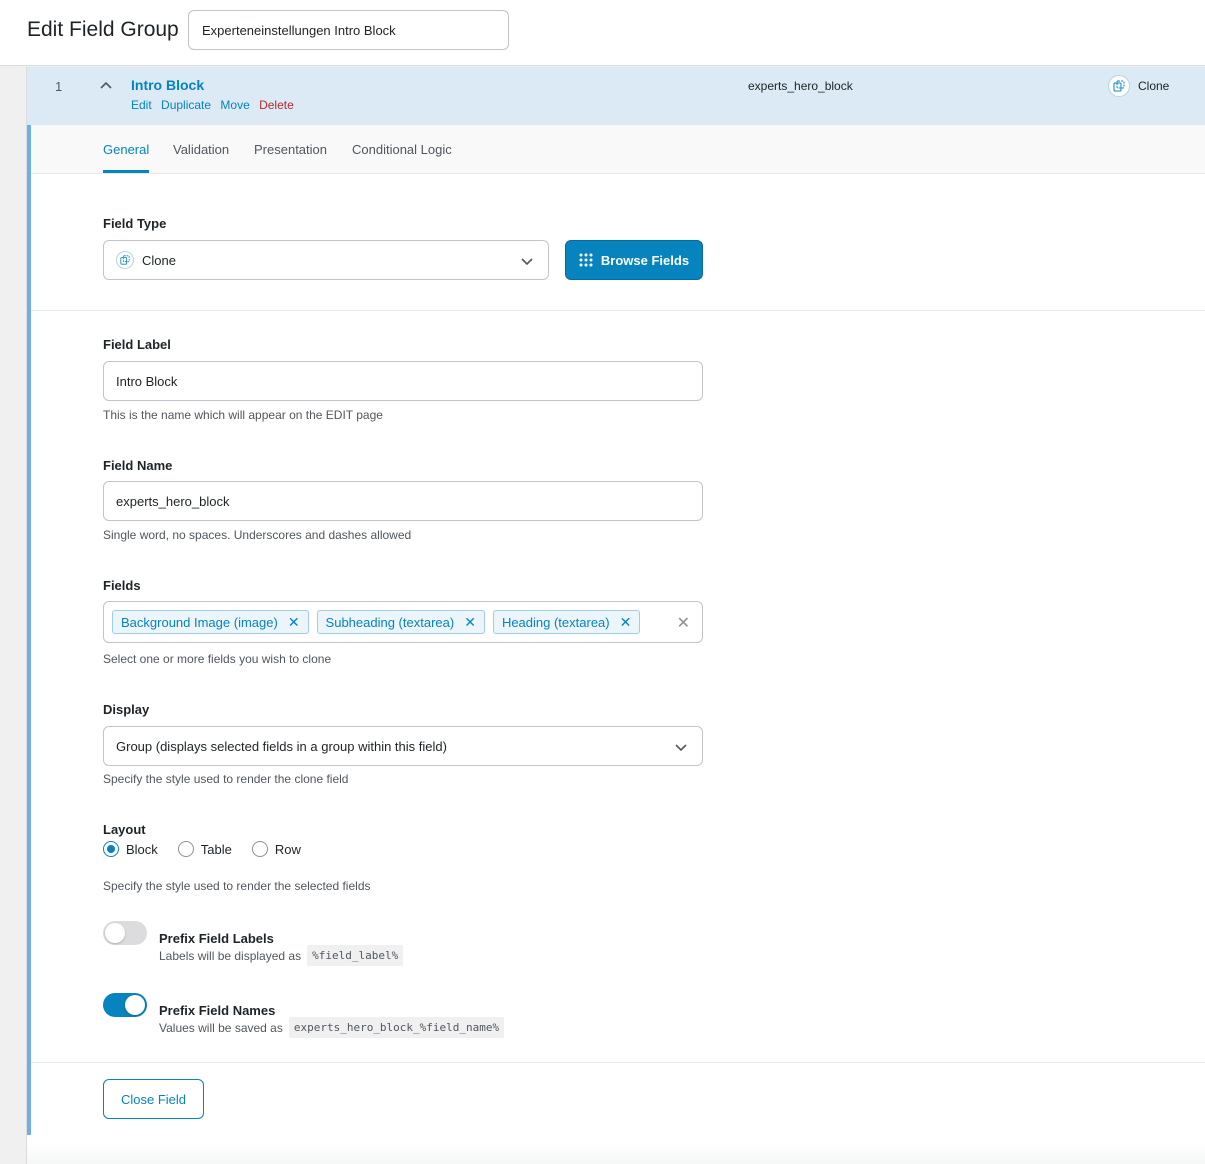 The height and width of the screenshot is (1164, 1205). Describe the element at coordinates (186, 105) in the screenshot. I see `duplicate-link: Duplicate` at that location.